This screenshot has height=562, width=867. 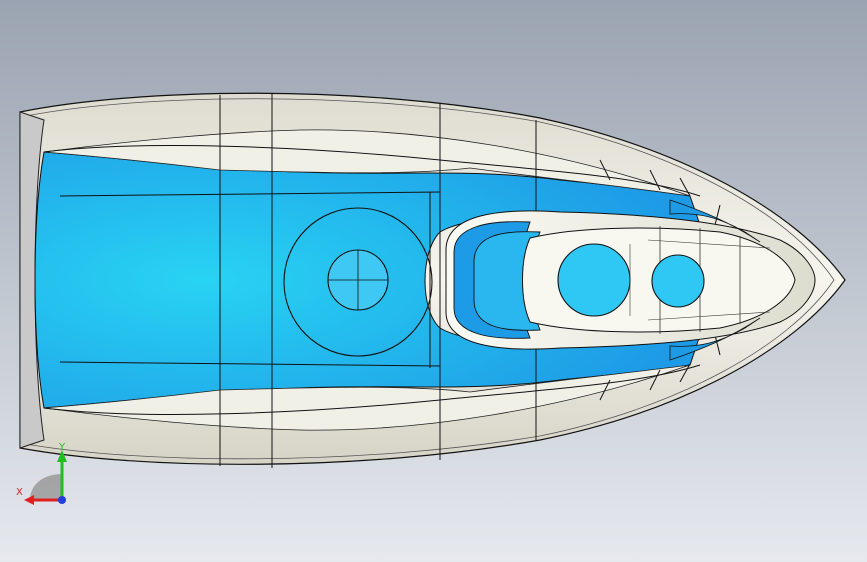 What do you see at coordinates (19, 492) in the screenshot?
I see `triad-x-label: X` at bounding box center [19, 492].